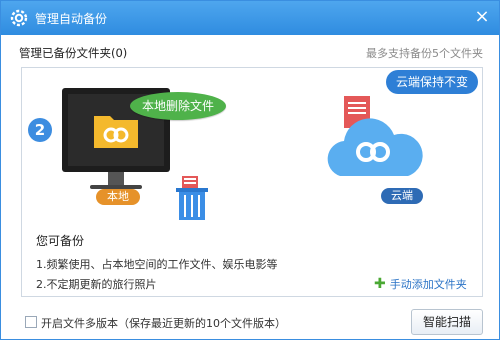 The image size is (500, 340). Describe the element at coordinates (482, 18) in the screenshot. I see `close-button: ×` at that location.